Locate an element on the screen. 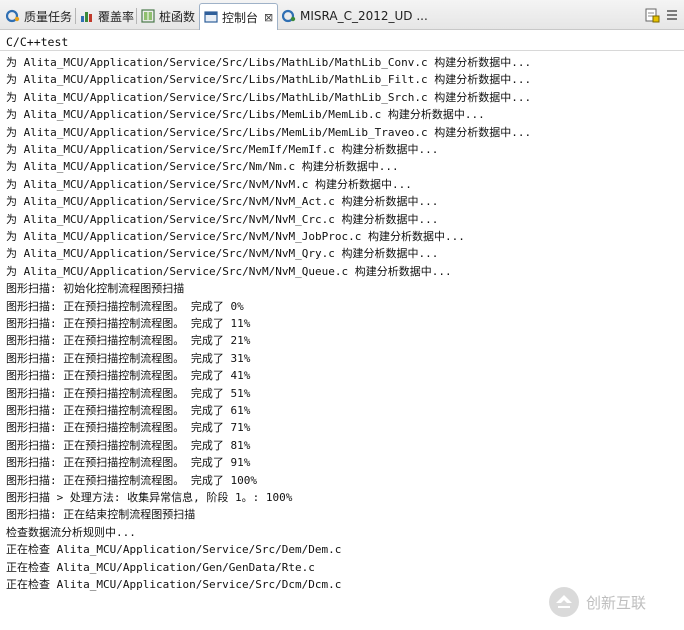  console-line: 图形扫描: 正在预扫描控制流程图。 完成了 31% is located at coordinates (128, 358).